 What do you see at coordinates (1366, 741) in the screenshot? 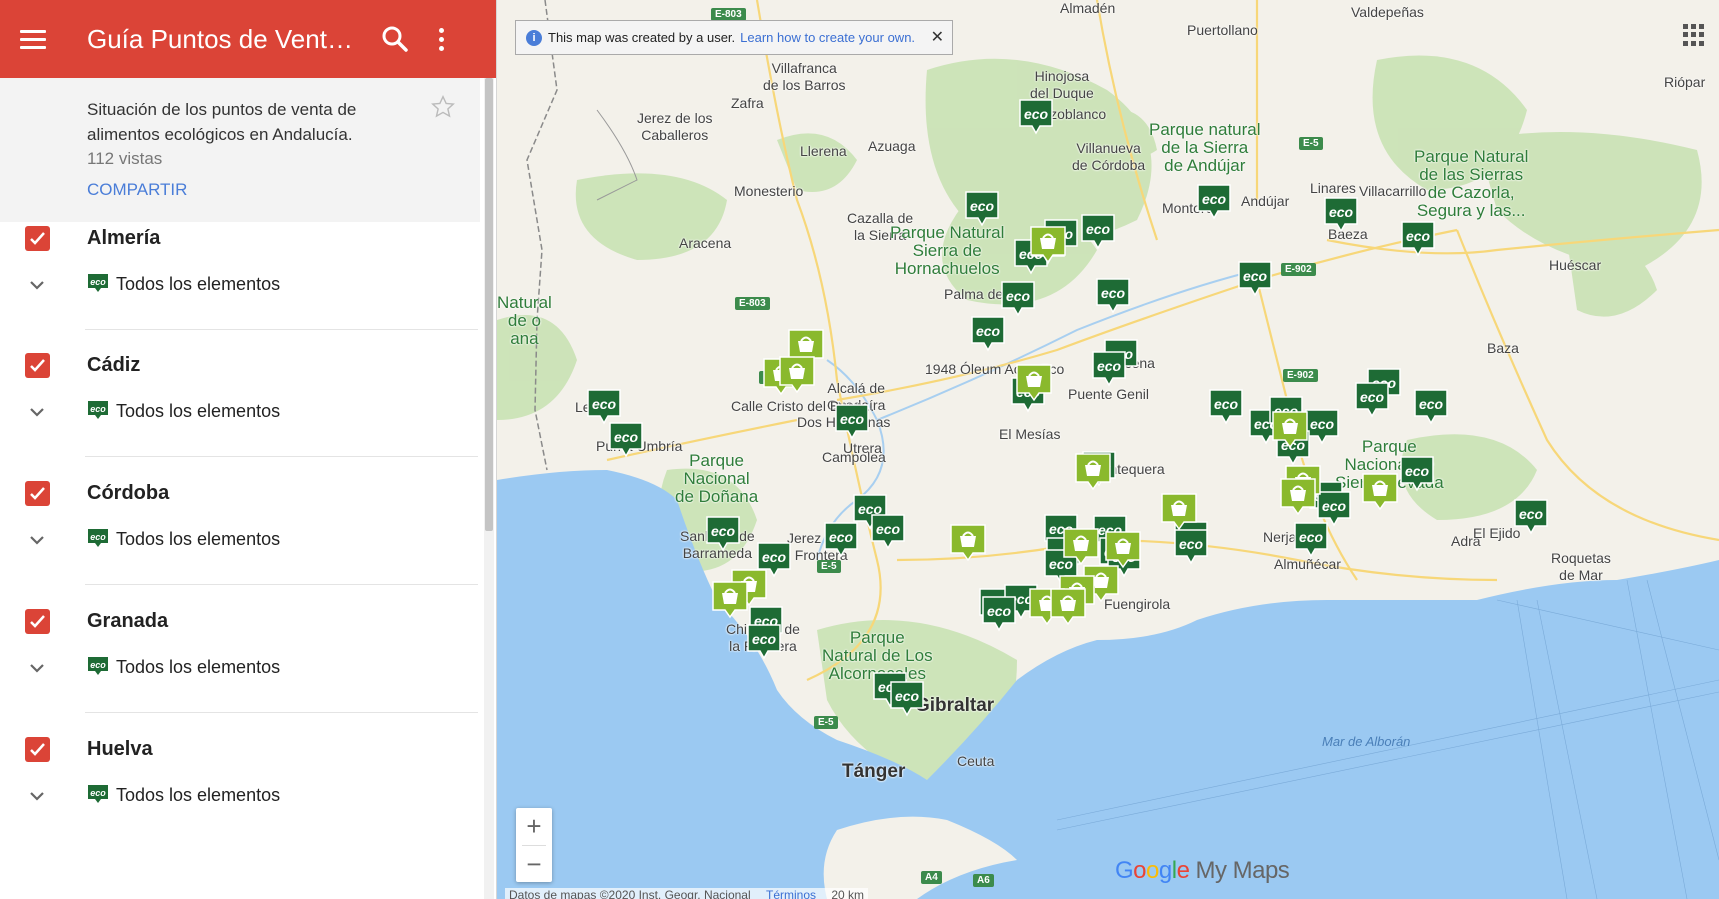
I see `place-label-mar_alboran: Mar de Alborán` at bounding box center [1366, 741].